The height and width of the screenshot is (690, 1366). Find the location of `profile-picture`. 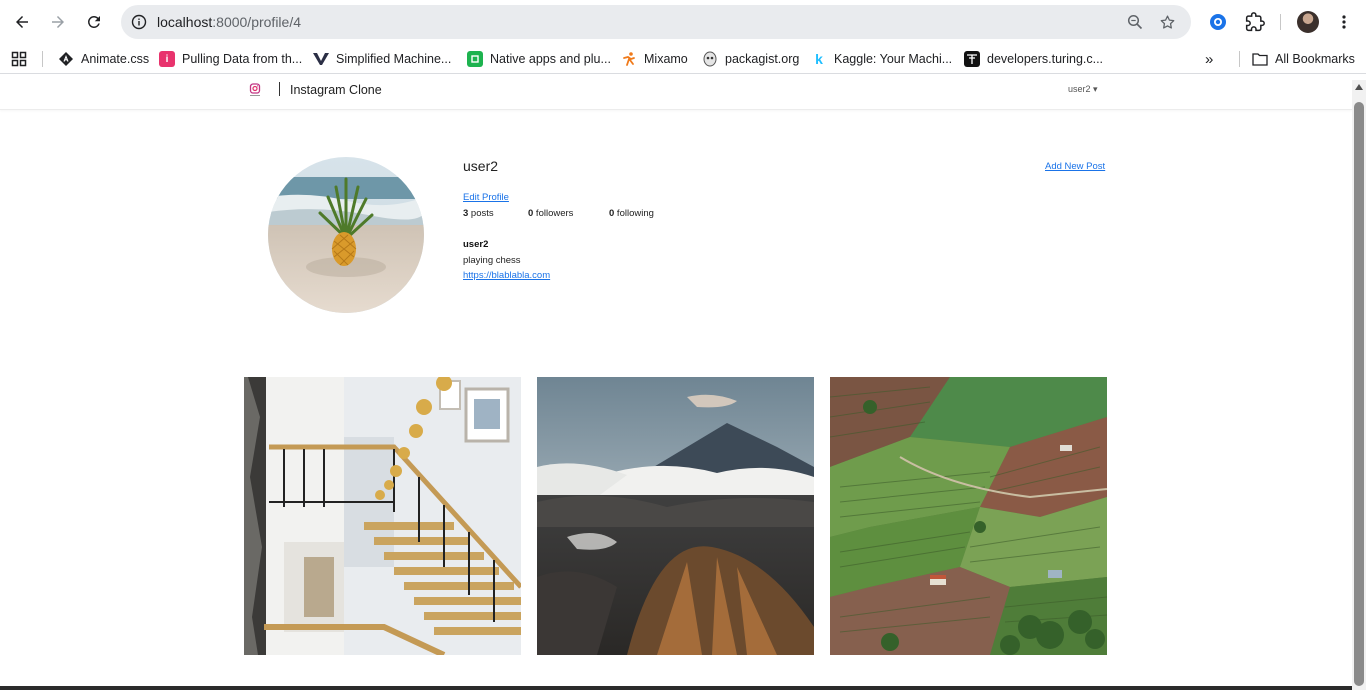

profile-picture is located at coordinates (346, 235).